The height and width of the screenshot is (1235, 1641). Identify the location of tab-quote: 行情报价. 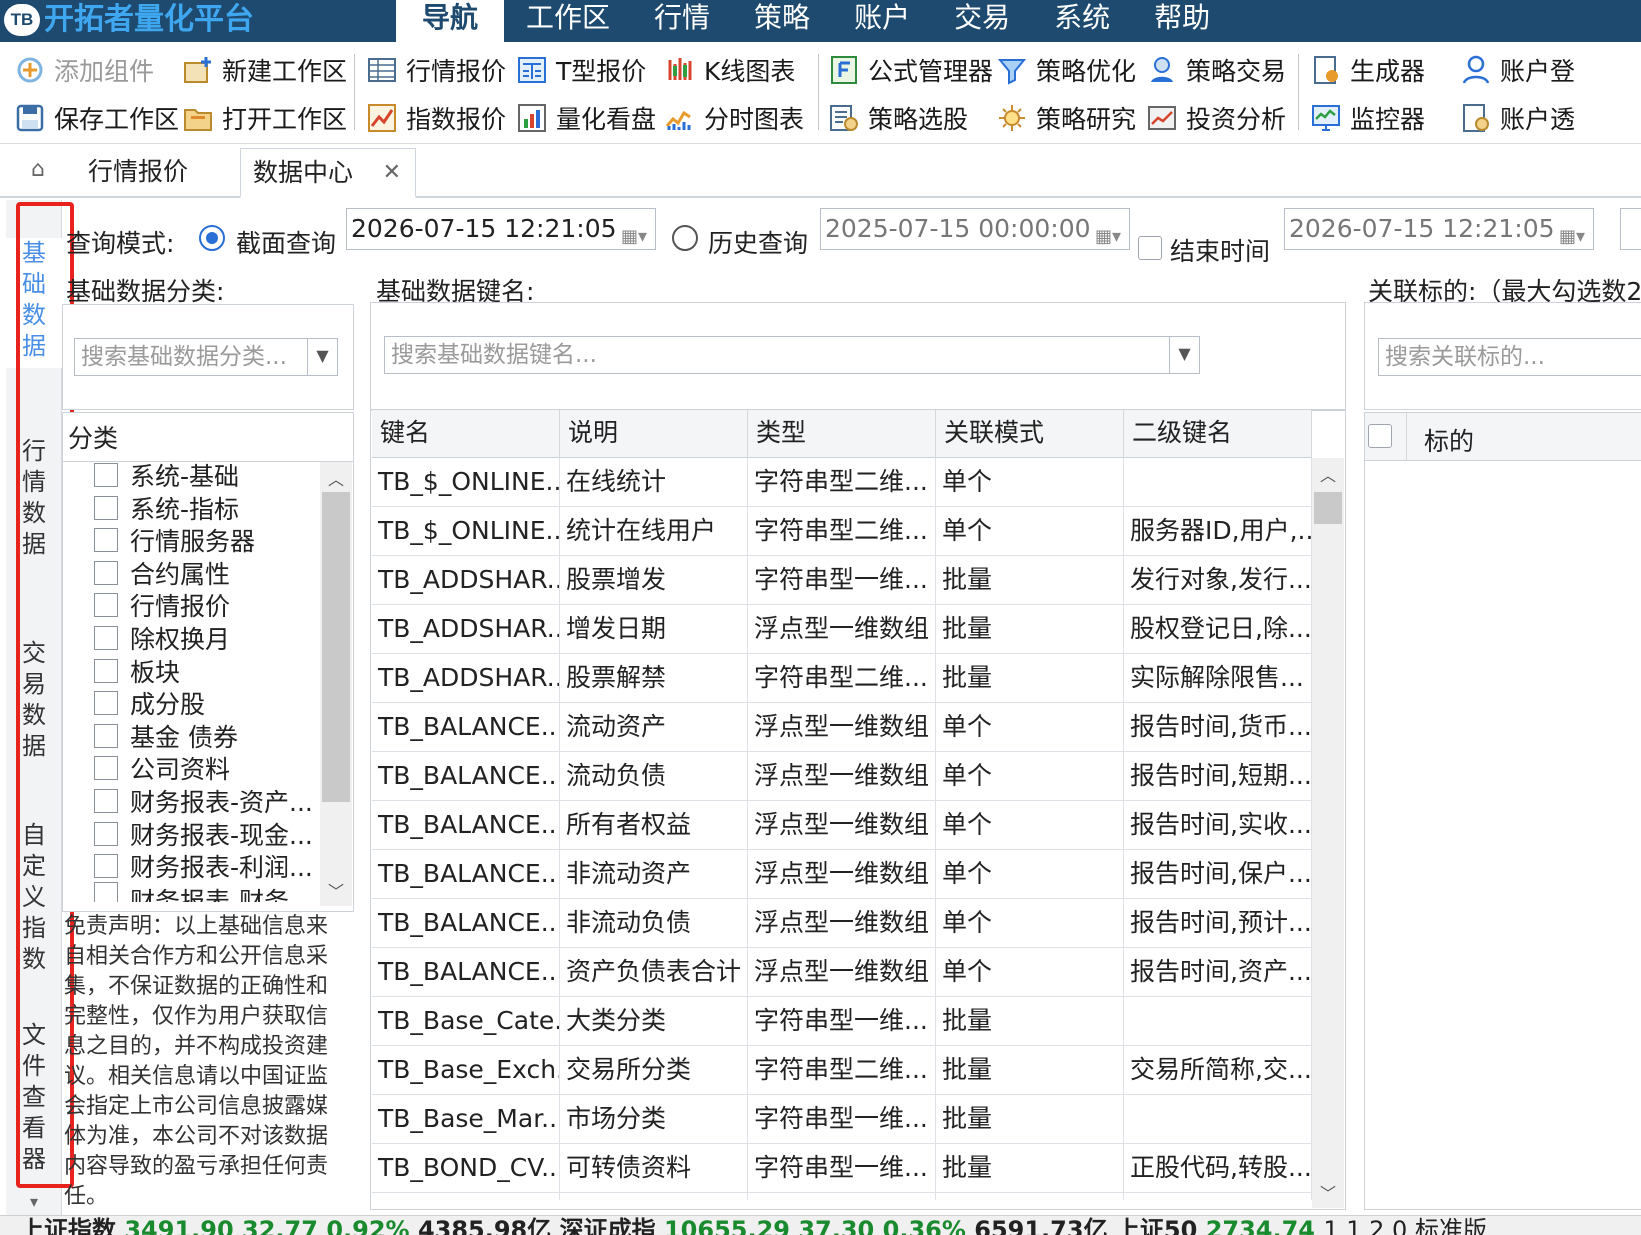
(138, 173).